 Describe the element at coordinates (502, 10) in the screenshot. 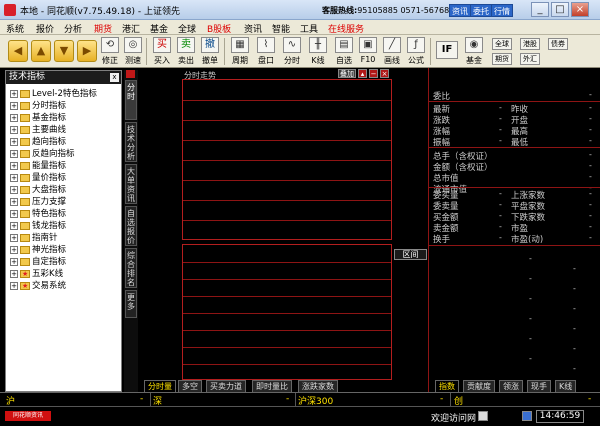

I see `quote-button: 行情` at that location.